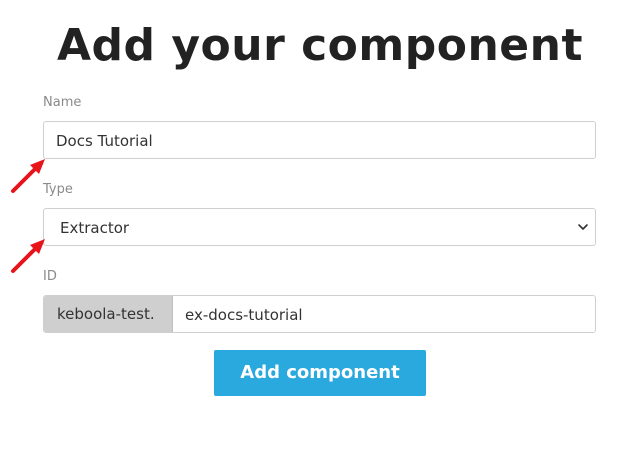 This screenshot has width=640, height=457. Describe the element at coordinates (104, 141) in the screenshot. I see `name-input-value: Docs Tutorial` at that location.